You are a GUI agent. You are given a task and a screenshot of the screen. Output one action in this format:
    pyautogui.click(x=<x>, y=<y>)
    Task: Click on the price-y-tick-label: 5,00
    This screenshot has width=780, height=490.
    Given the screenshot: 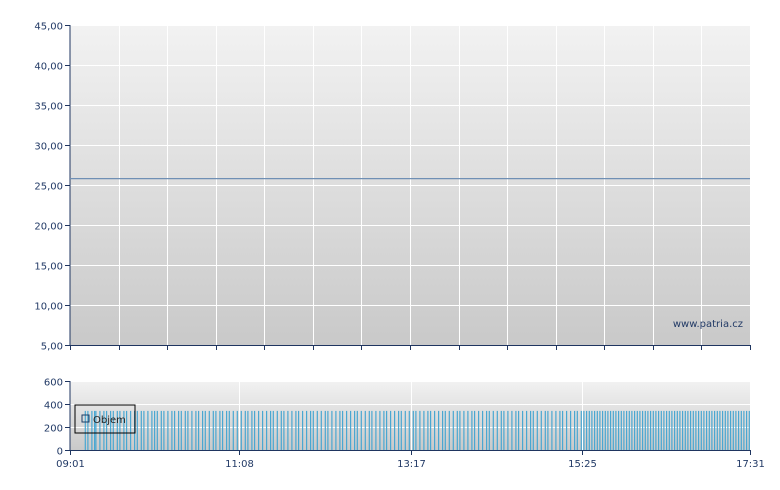 What is the action you would take?
    pyautogui.click(x=52, y=347)
    